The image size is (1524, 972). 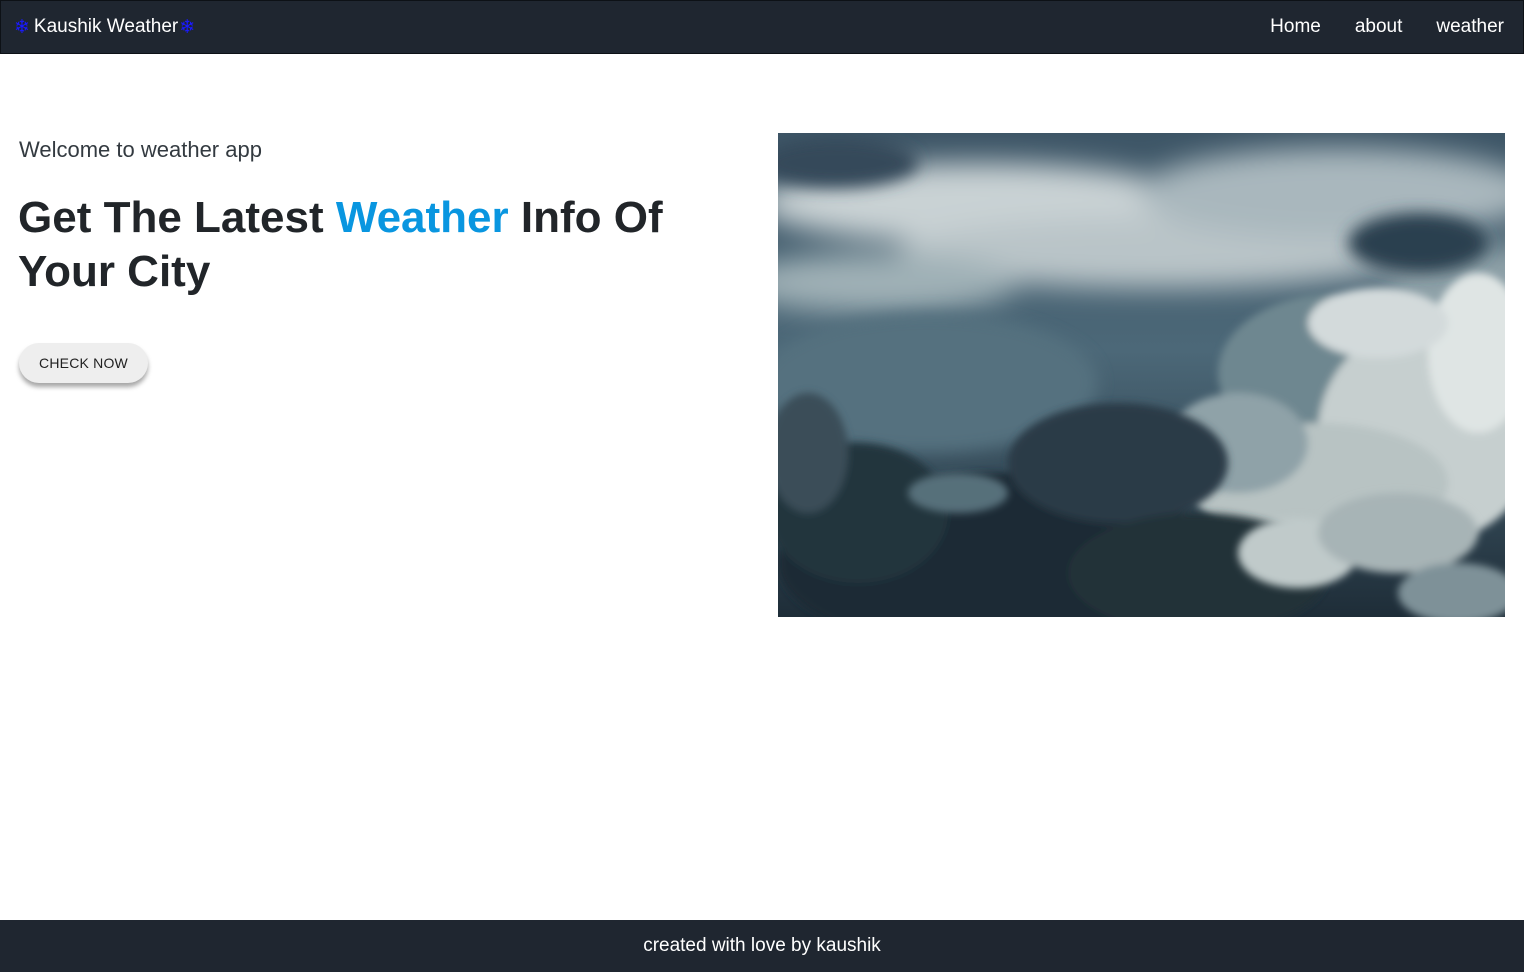 I want to click on page-title: Get The Latest Weather Info Of Your City, so click(x=378, y=245).